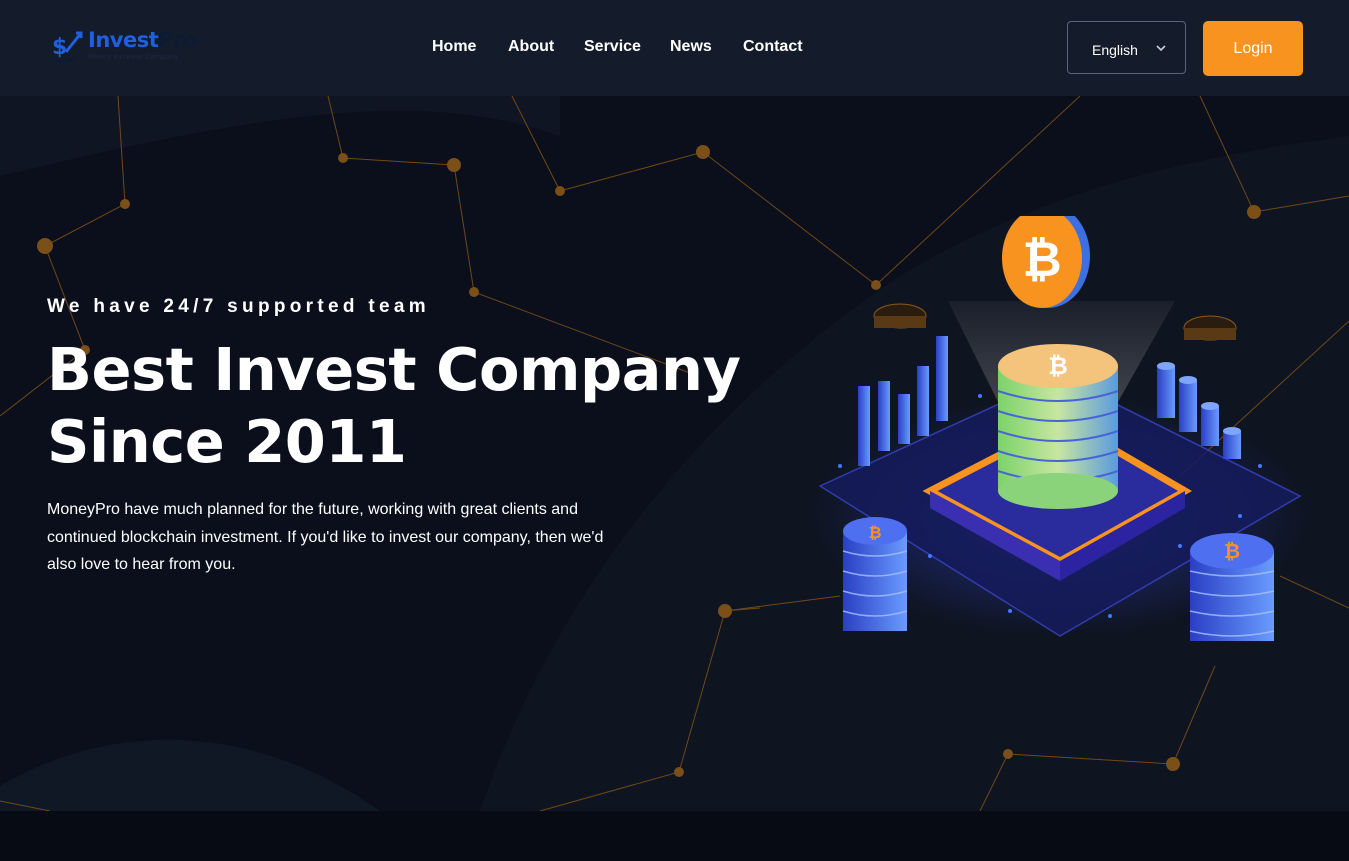  Describe the element at coordinates (394, 406) in the screenshot. I see `hero-headline: Best Invest Company Since 2011` at that location.